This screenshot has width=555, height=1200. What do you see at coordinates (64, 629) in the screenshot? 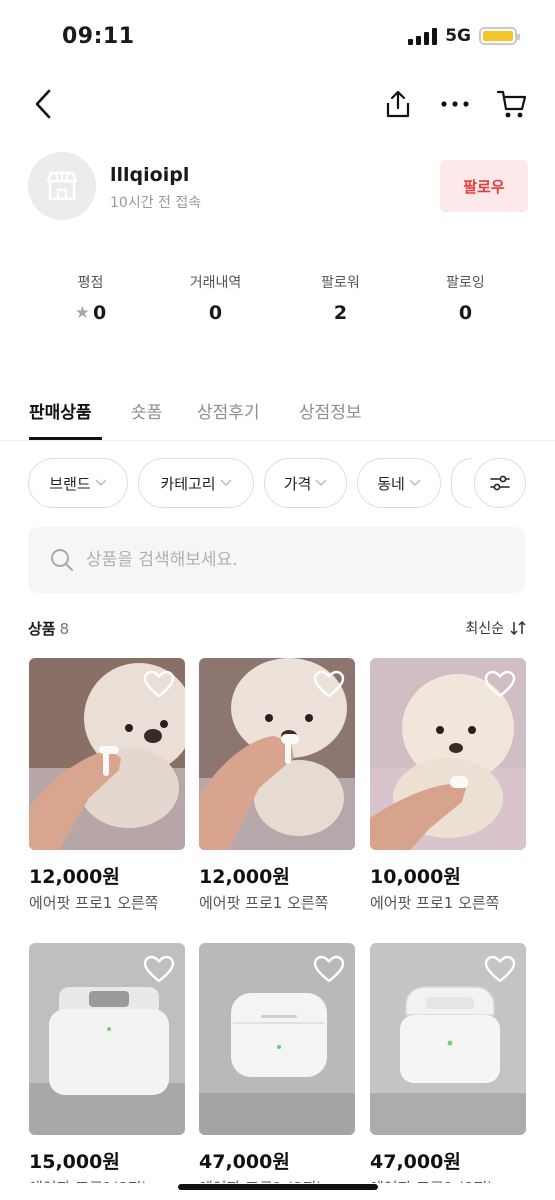
I see `products-count: 8` at bounding box center [64, 629].